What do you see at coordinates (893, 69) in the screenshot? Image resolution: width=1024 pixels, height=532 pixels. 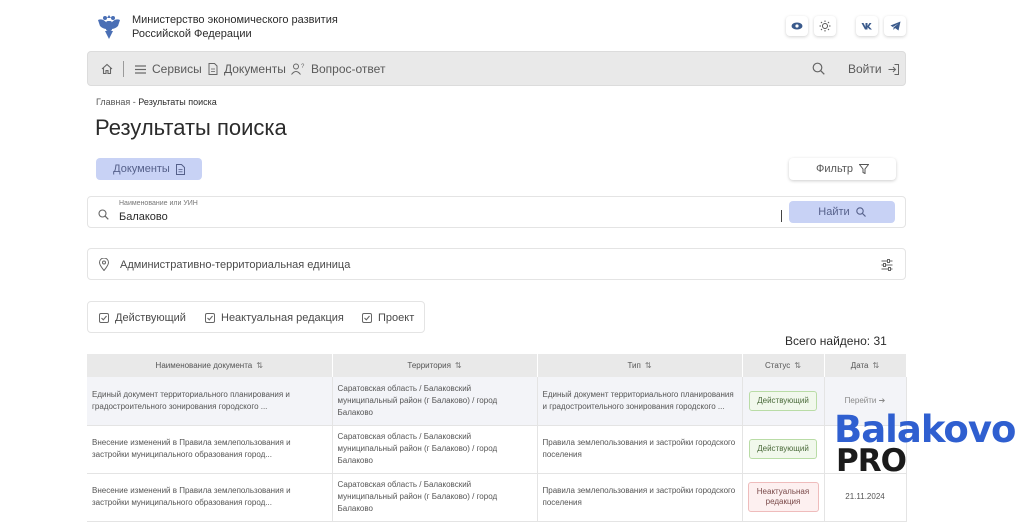 I see `login-icon` at bounding box center [893, 69].